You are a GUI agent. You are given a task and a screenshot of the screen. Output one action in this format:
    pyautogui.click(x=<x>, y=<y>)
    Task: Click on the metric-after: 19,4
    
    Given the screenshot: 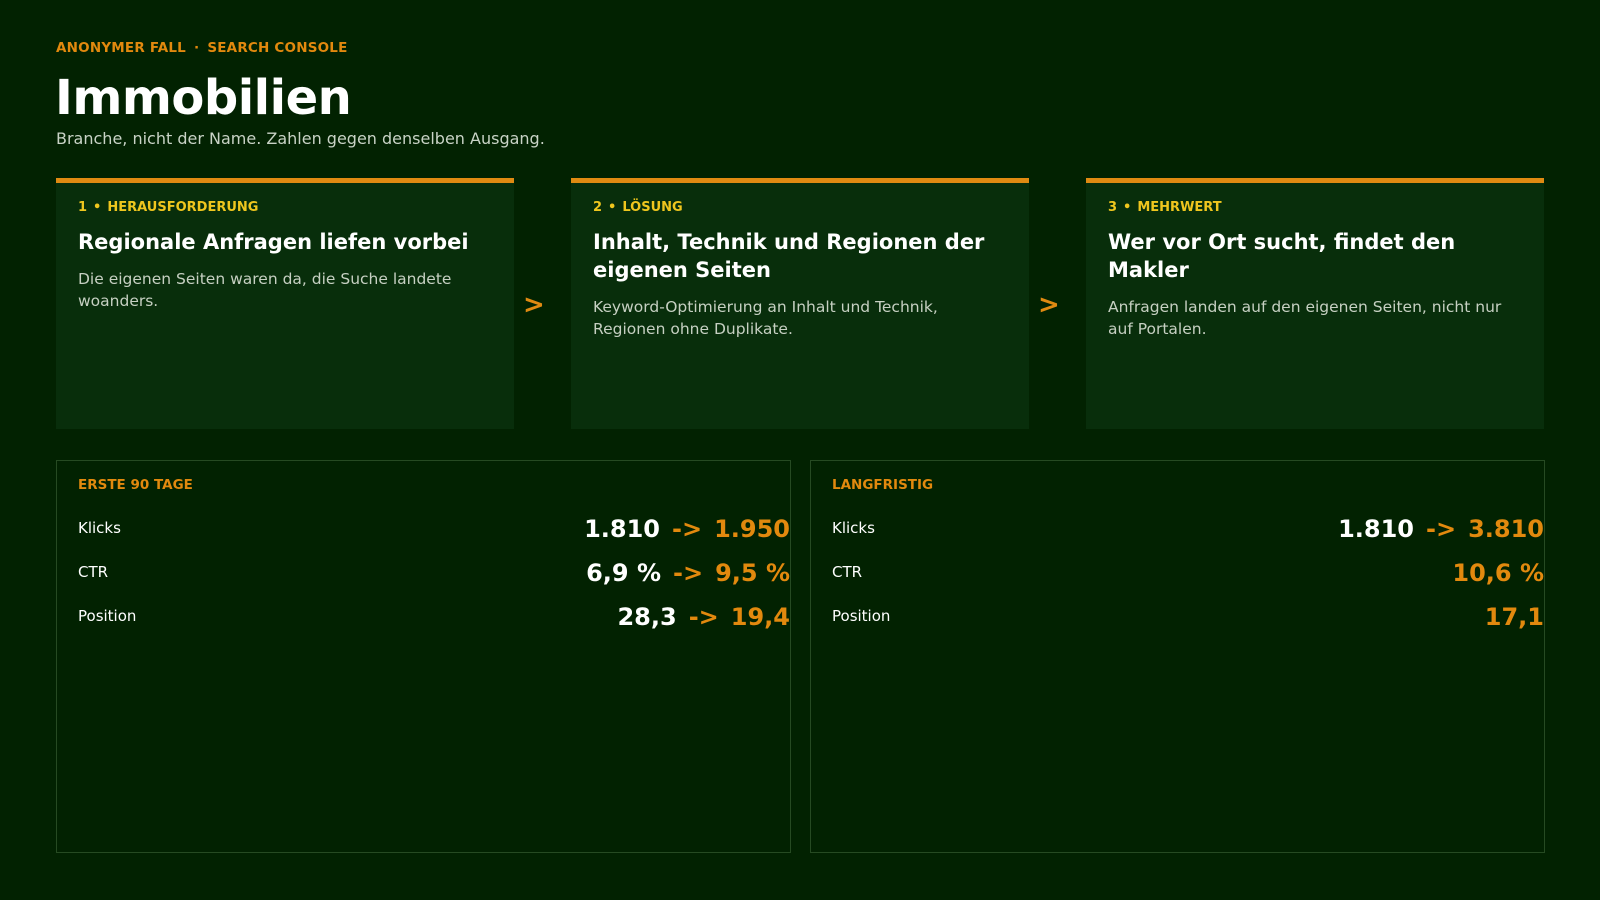 What is the action you would take?
    pyautogui.click(x=760, y=617)
    